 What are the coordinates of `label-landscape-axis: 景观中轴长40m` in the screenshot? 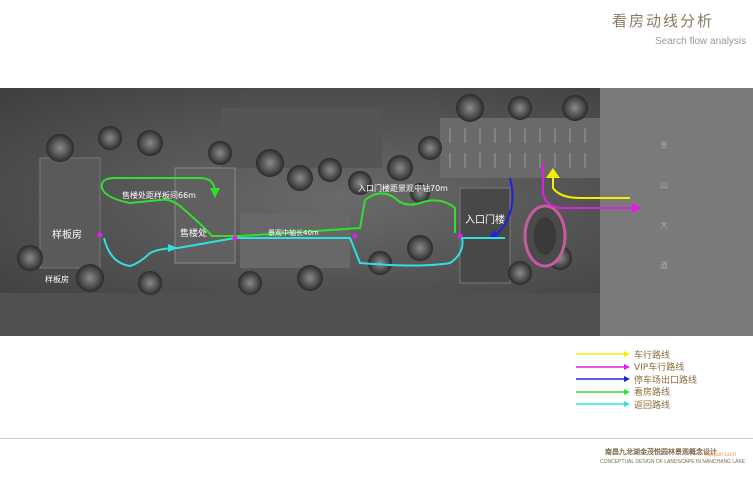 It's located at (293, 232).